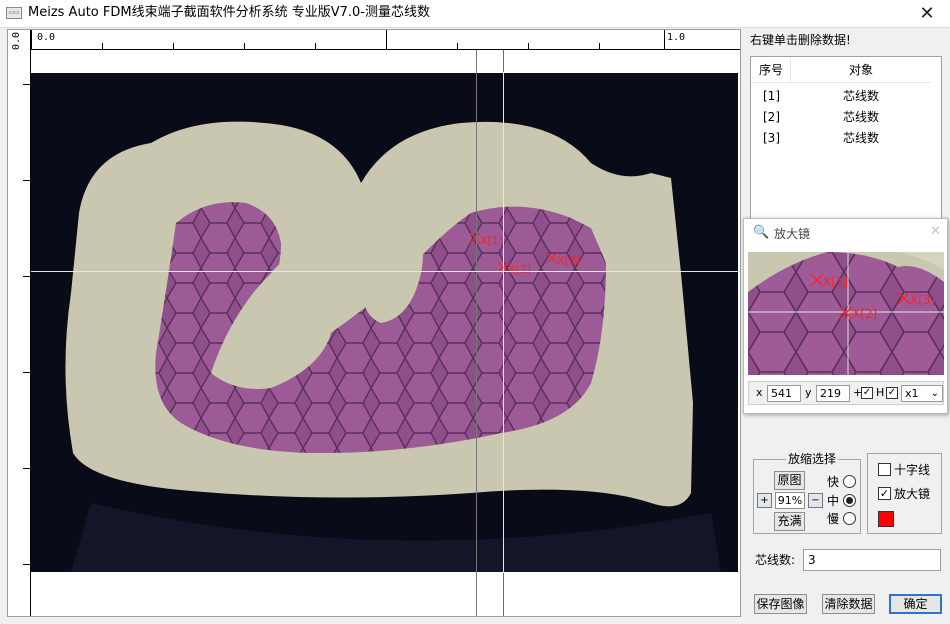 This screenshot has width=950, height=624. Describe the element at coordinates (872, 560) in the screenshot. I see `strand-count-field: 3` at that location.